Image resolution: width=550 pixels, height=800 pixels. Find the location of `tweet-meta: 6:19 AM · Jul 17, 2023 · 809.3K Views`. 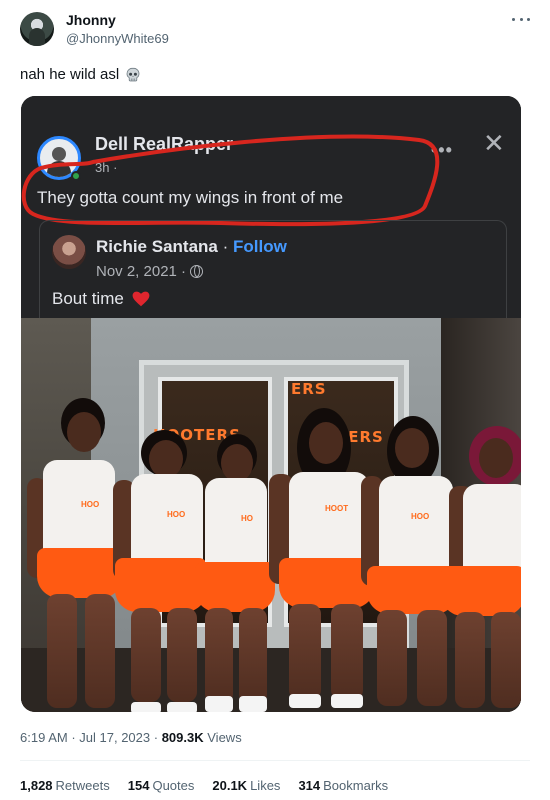

tweet-meta: 6:19 AM · Jul 17, 2023 · 809.3K Views is located at coordinates (131, 737).